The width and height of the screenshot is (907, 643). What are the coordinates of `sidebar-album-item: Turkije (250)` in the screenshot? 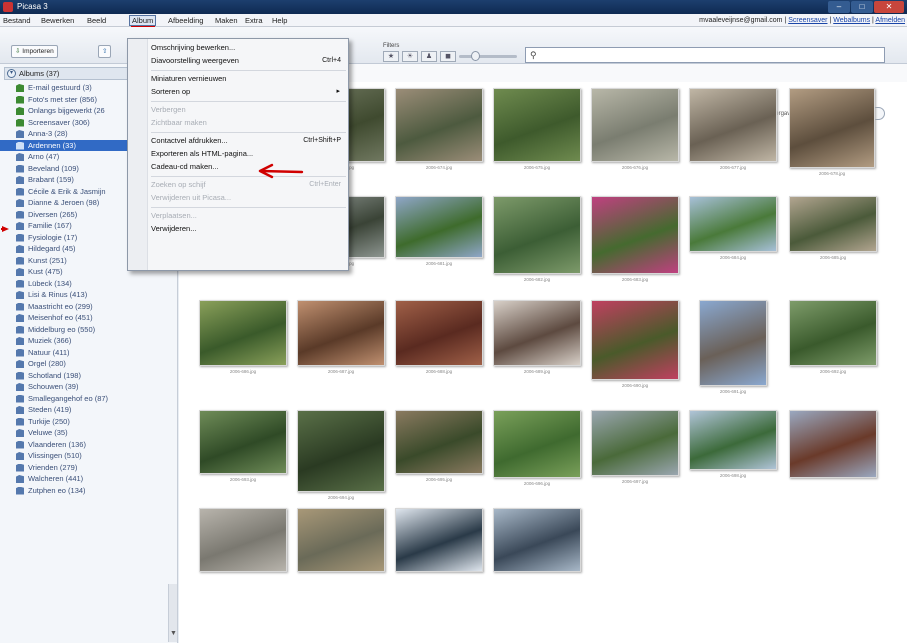 It's located at (85, 422).